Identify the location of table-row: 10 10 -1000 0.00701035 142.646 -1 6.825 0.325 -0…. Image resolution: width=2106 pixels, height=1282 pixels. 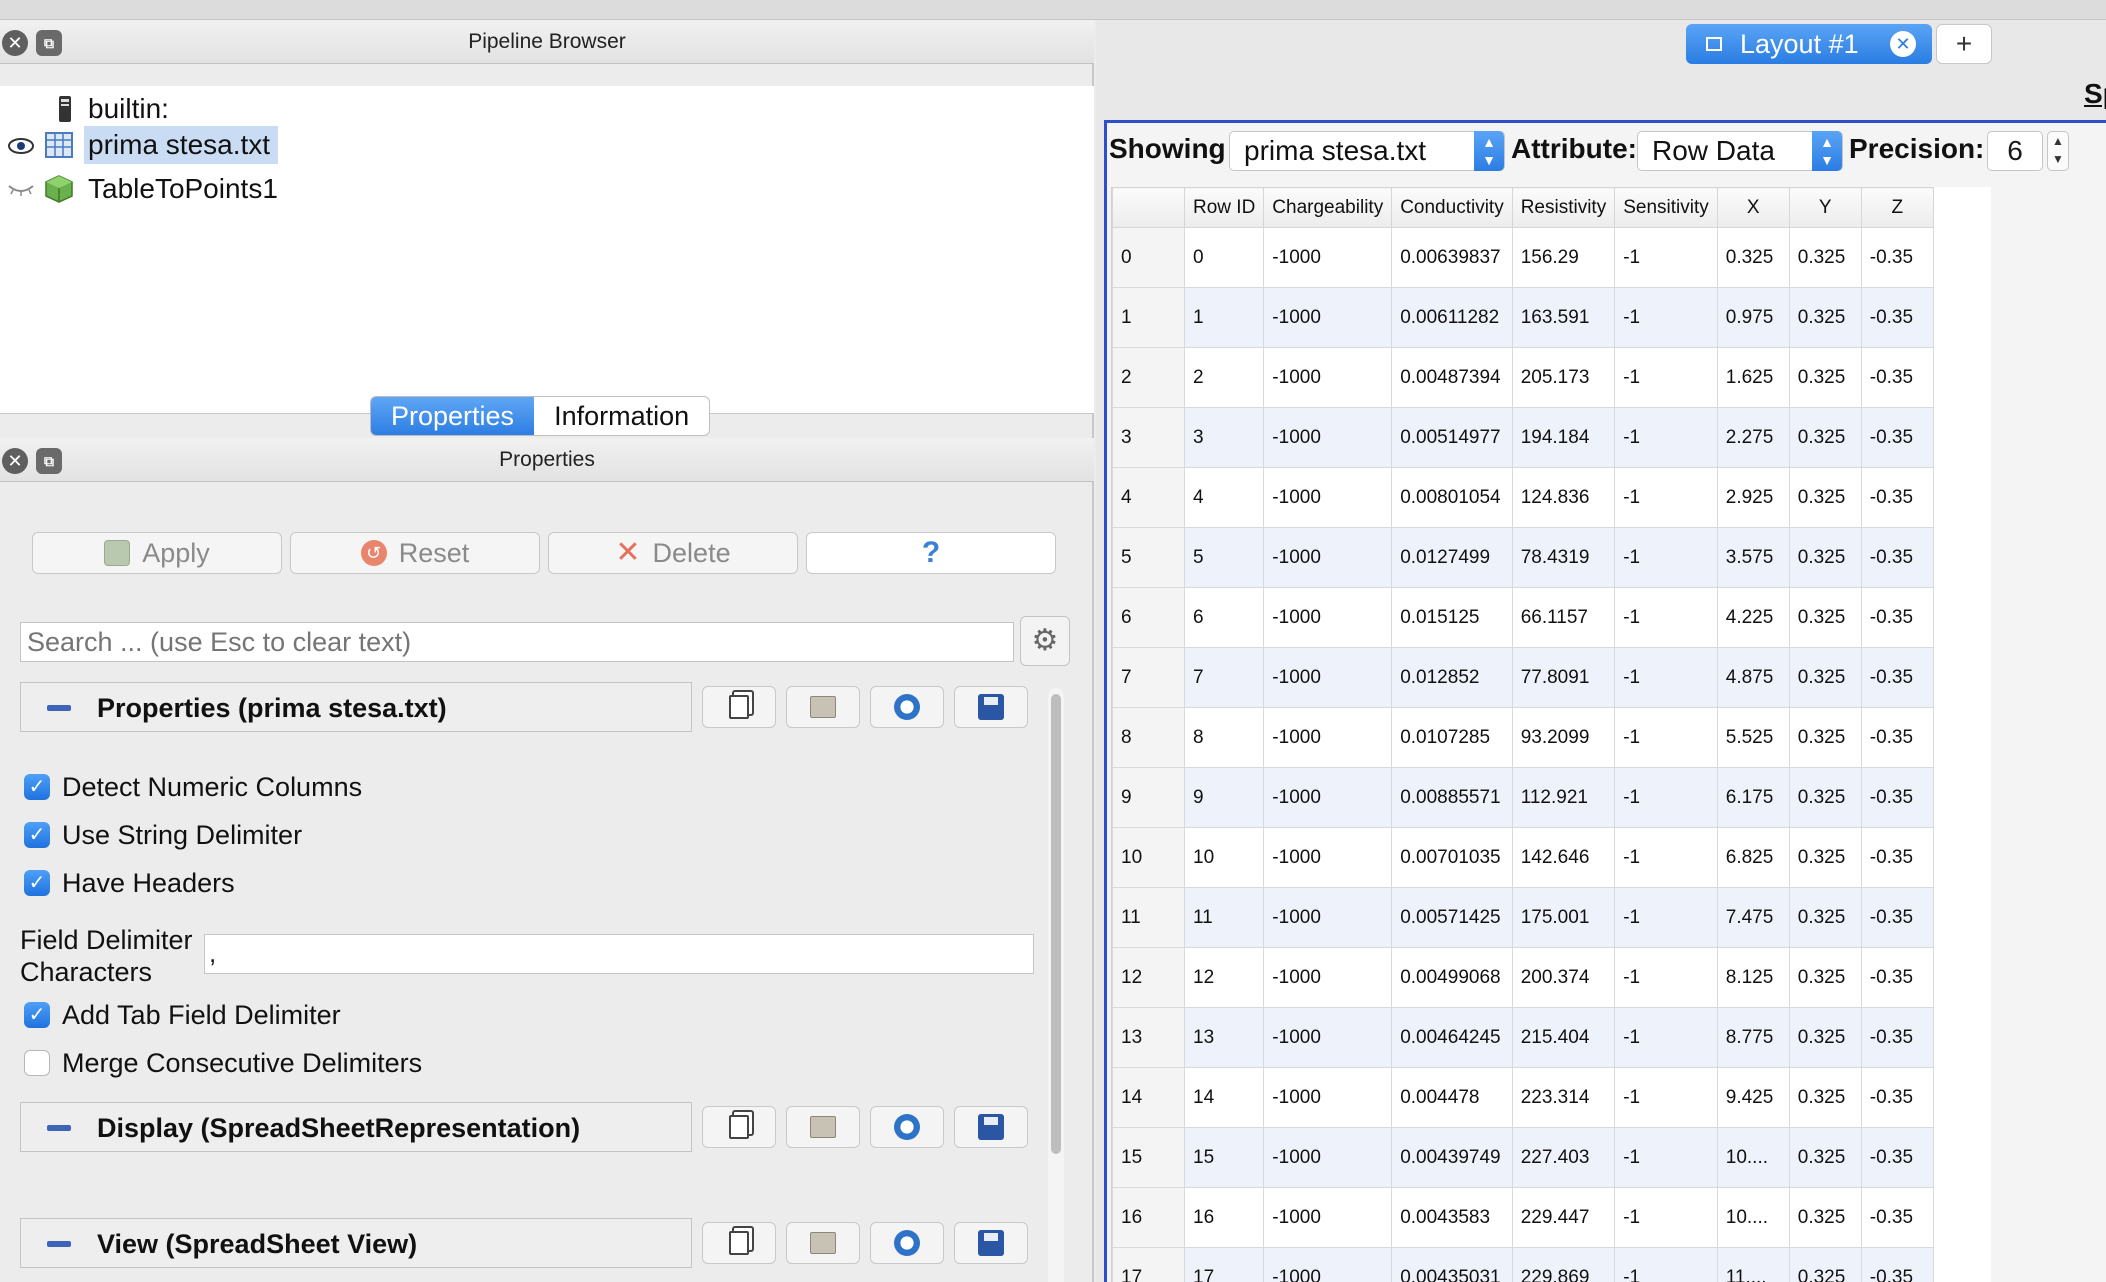
(1523, 857).